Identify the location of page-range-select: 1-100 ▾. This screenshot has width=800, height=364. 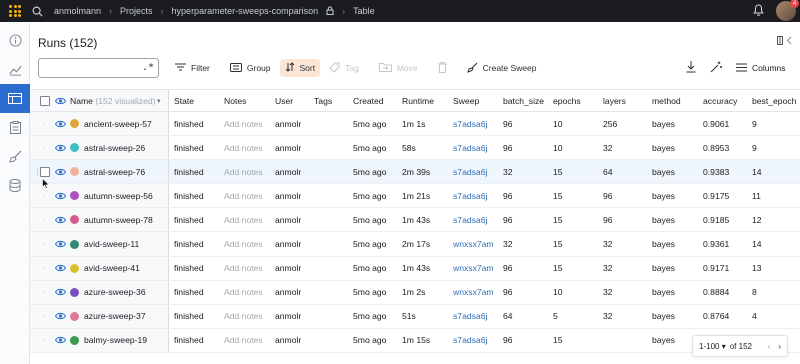
(712, 346).